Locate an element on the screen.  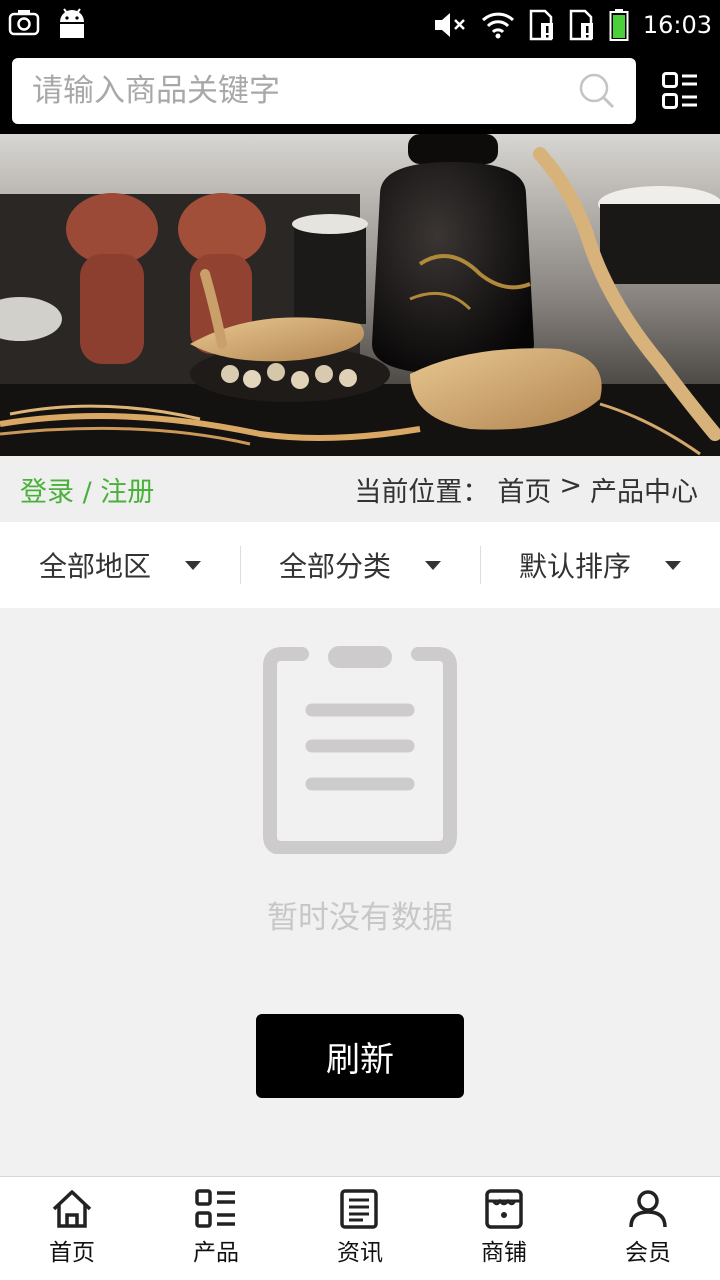
location-bar: 登录 / 注册 当前位置： 首页 > 产品中心 is located at coordinates (360, 489).